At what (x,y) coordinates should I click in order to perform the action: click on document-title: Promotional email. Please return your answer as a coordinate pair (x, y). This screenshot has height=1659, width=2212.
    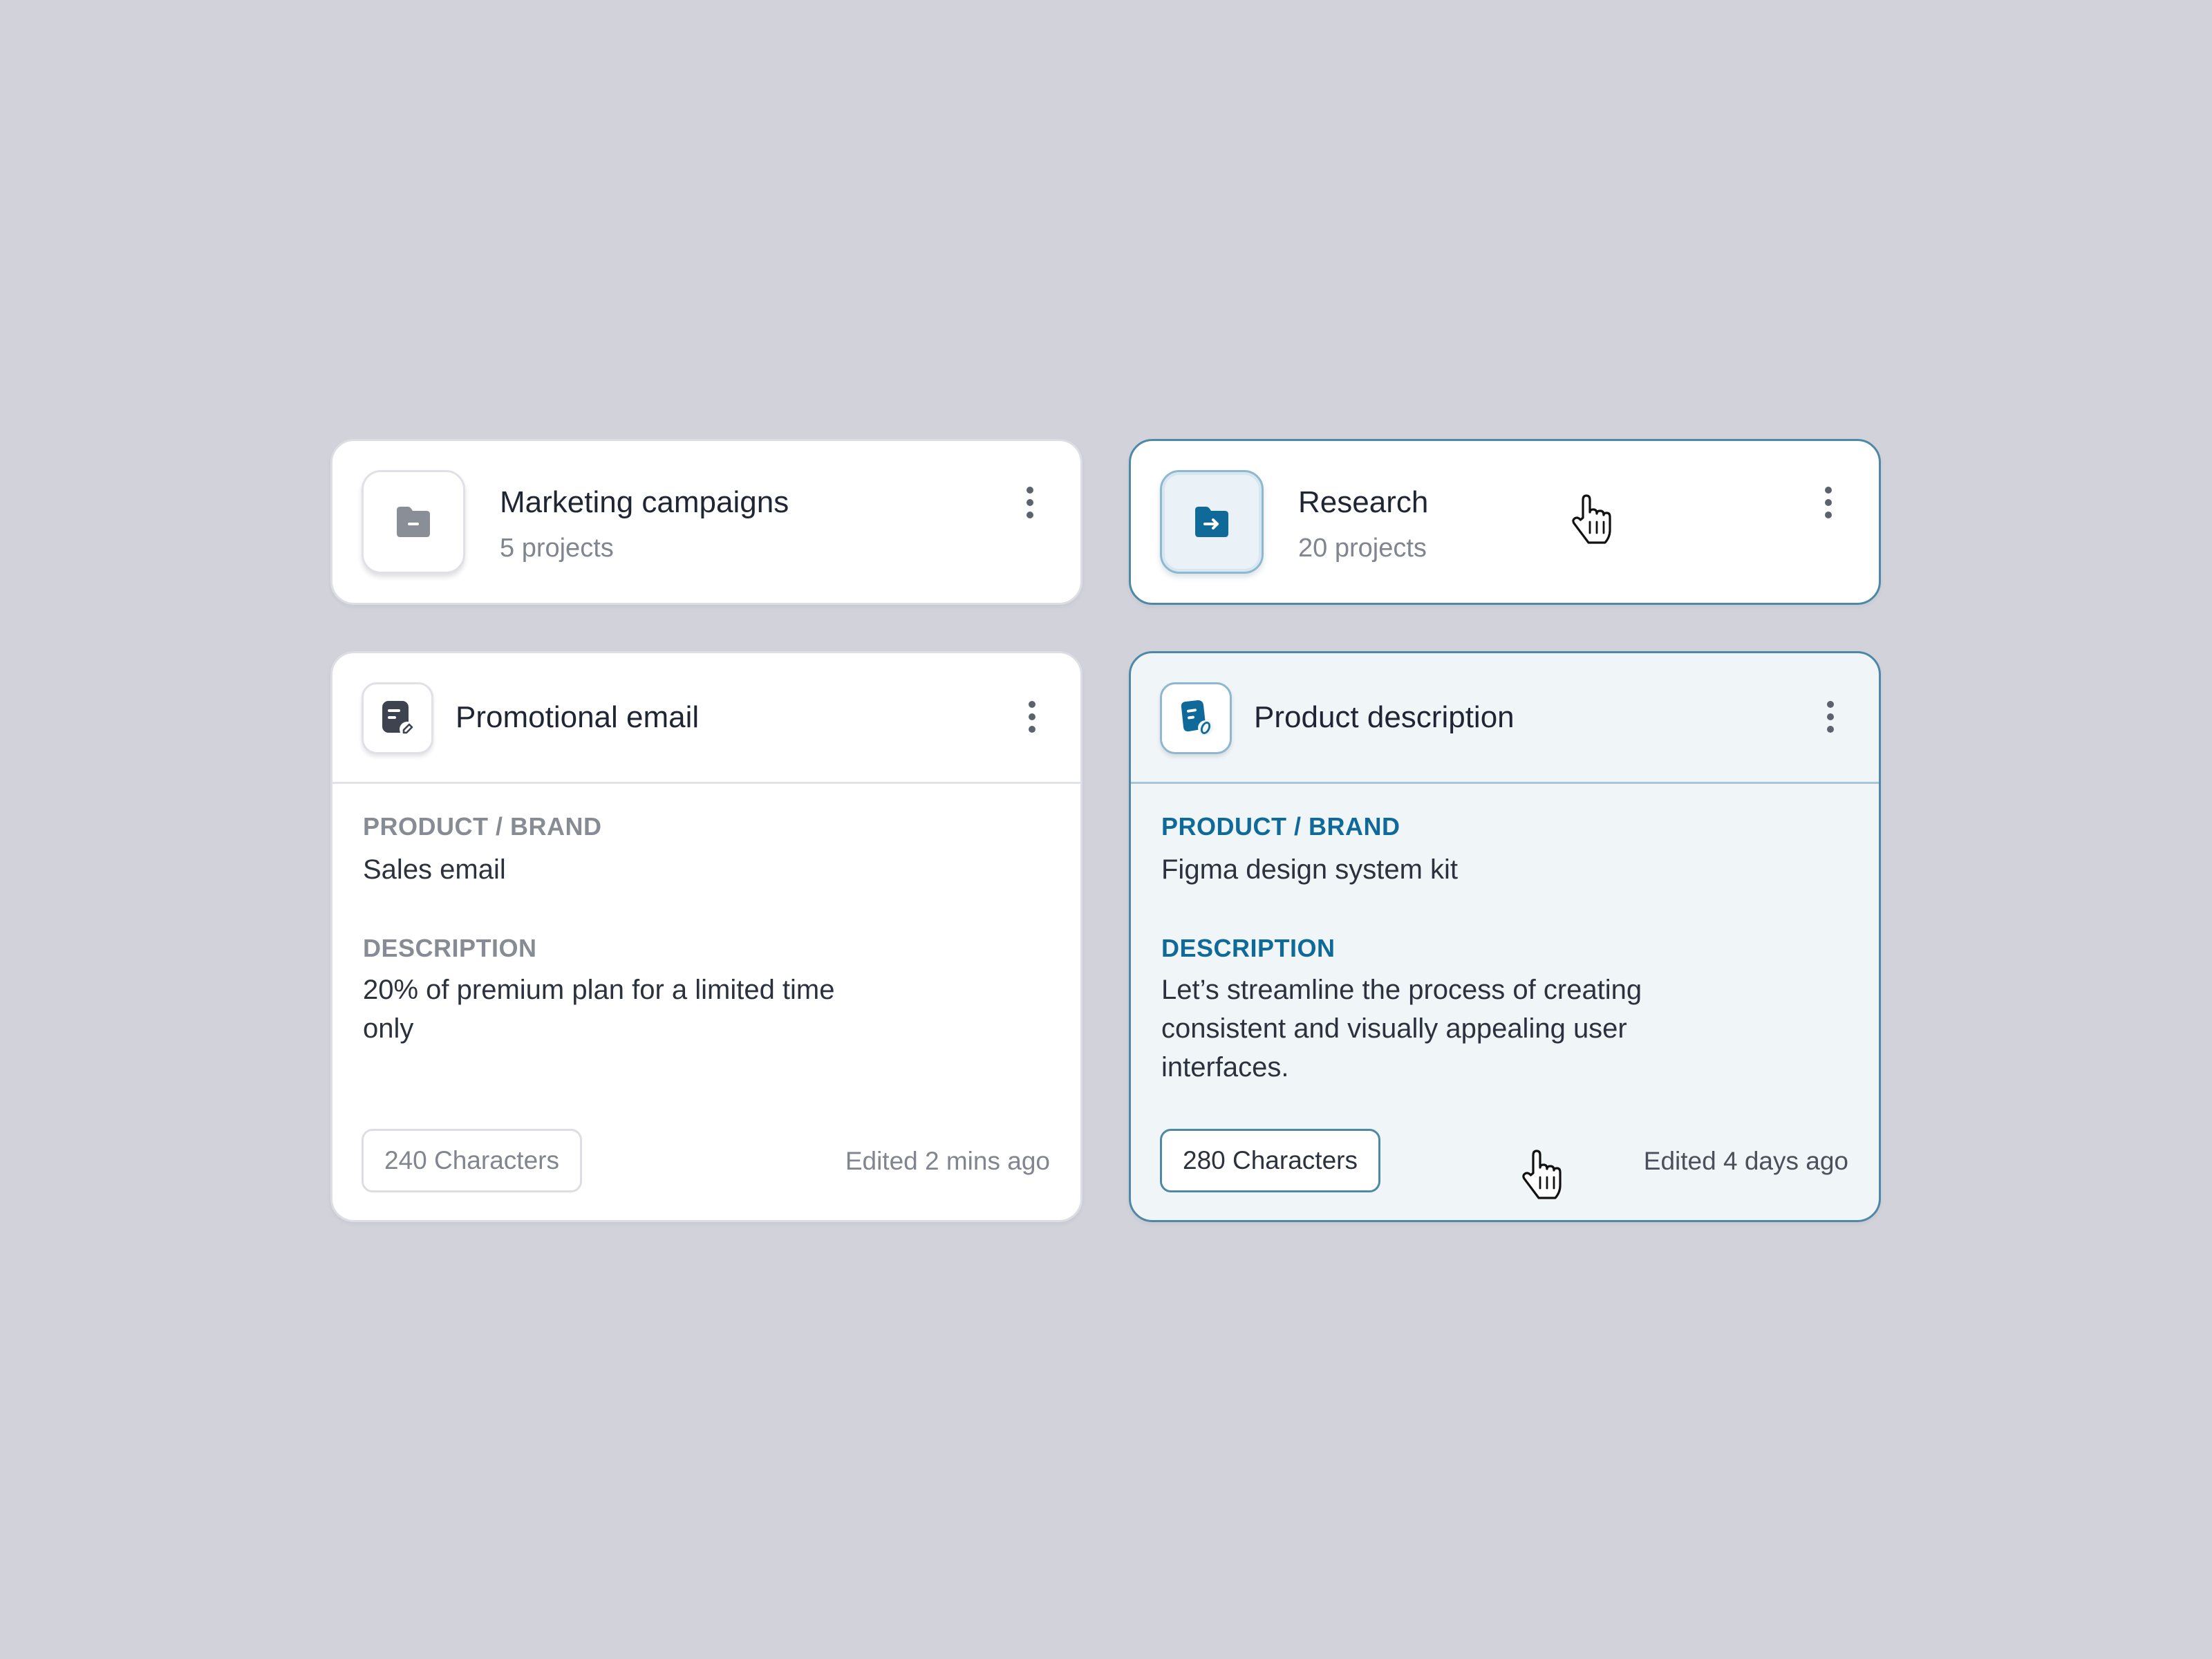
    Looking at the image, I should click on (578, 717).